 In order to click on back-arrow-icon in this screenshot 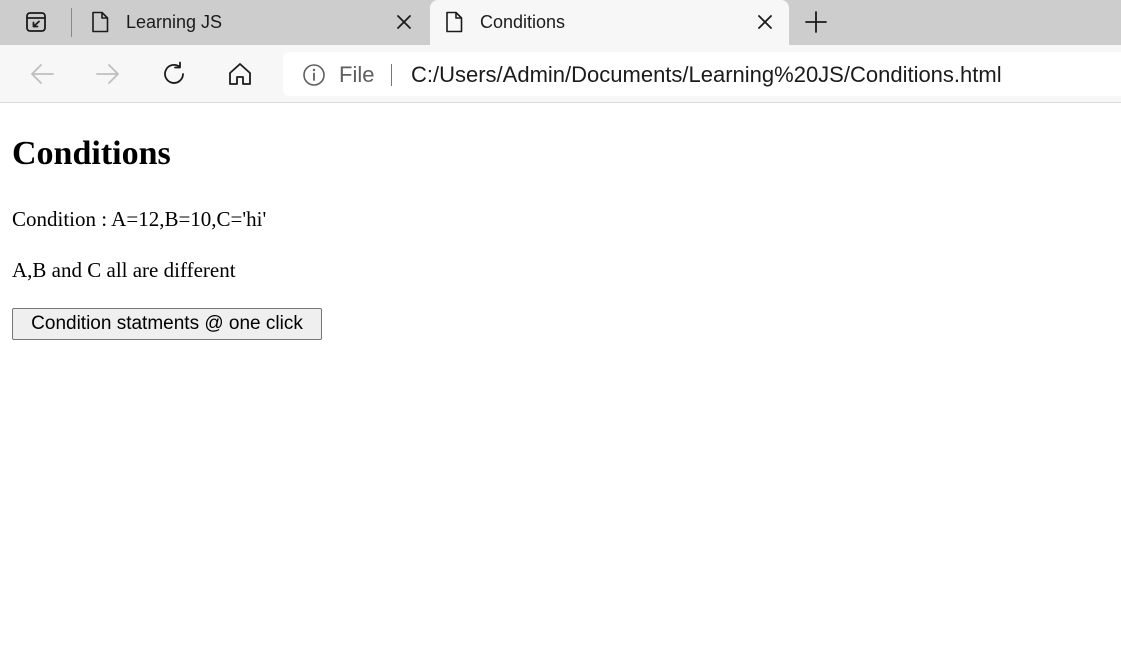, I will do `click(42, 74)`.